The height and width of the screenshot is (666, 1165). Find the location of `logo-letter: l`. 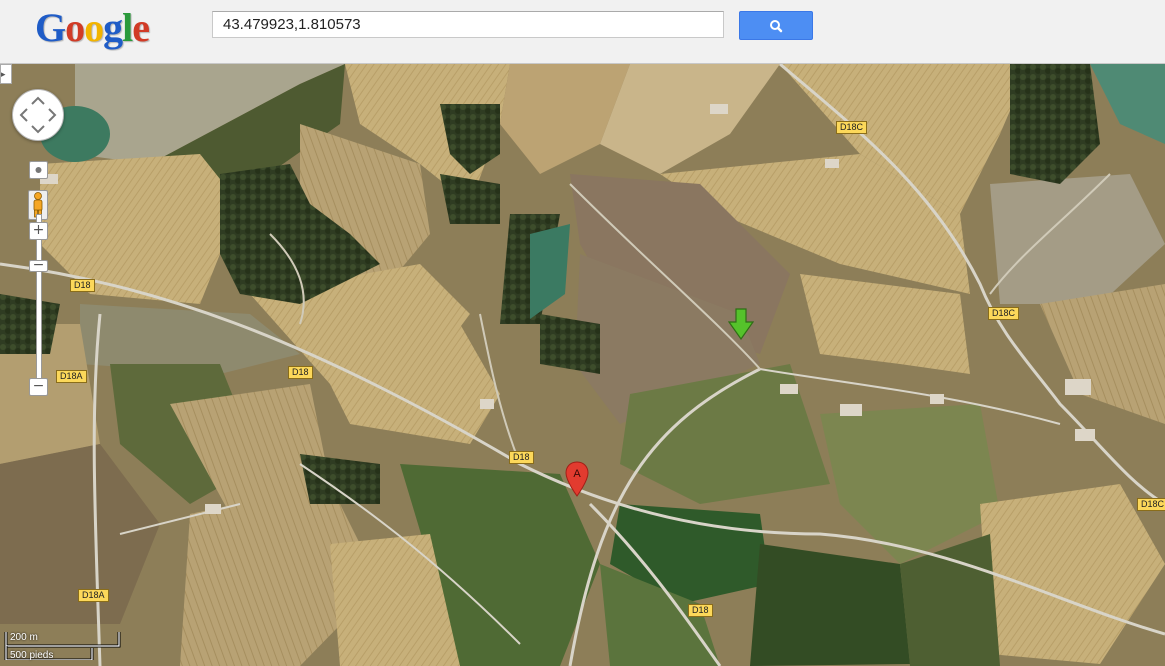

logo-letter: l is located at coordinates (127, 27).